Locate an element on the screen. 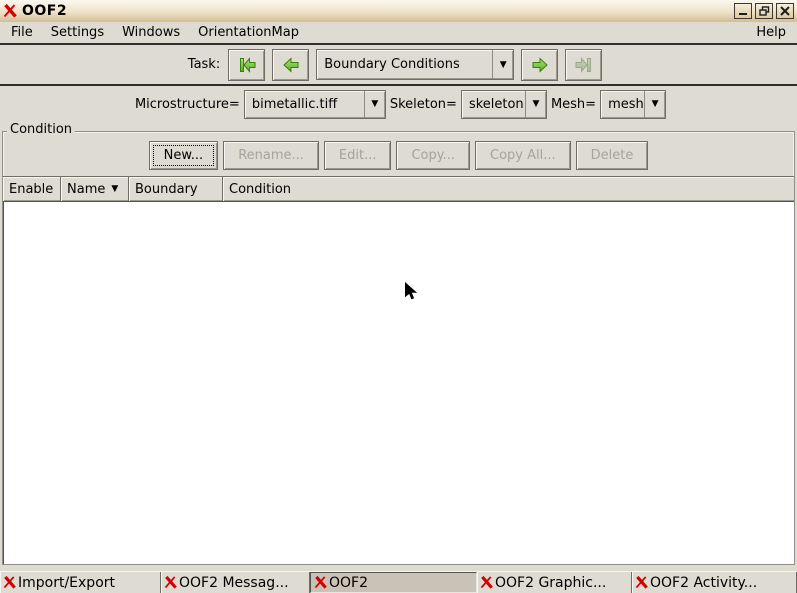 The image size is (797, 593). column-header-name: Name ▼ is located at coordinates (95, 189).